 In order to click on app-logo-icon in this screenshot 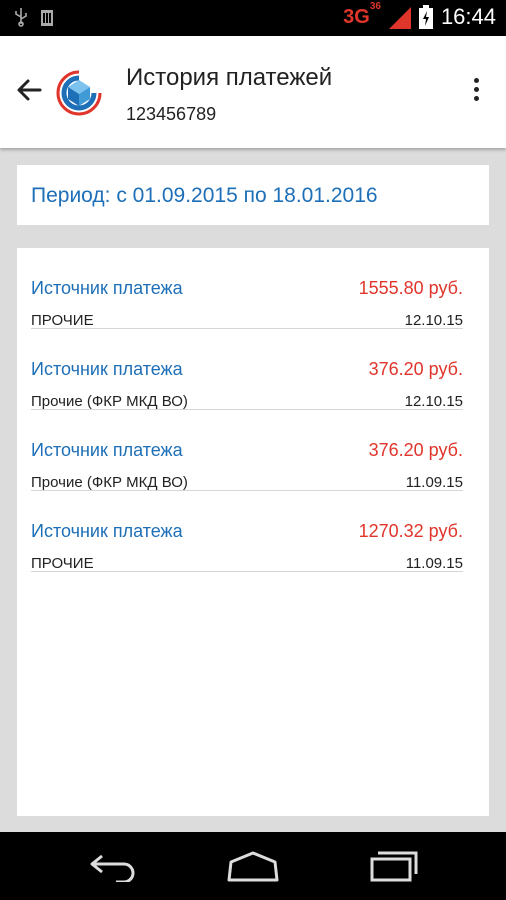, I will do `click(79, 93)`.